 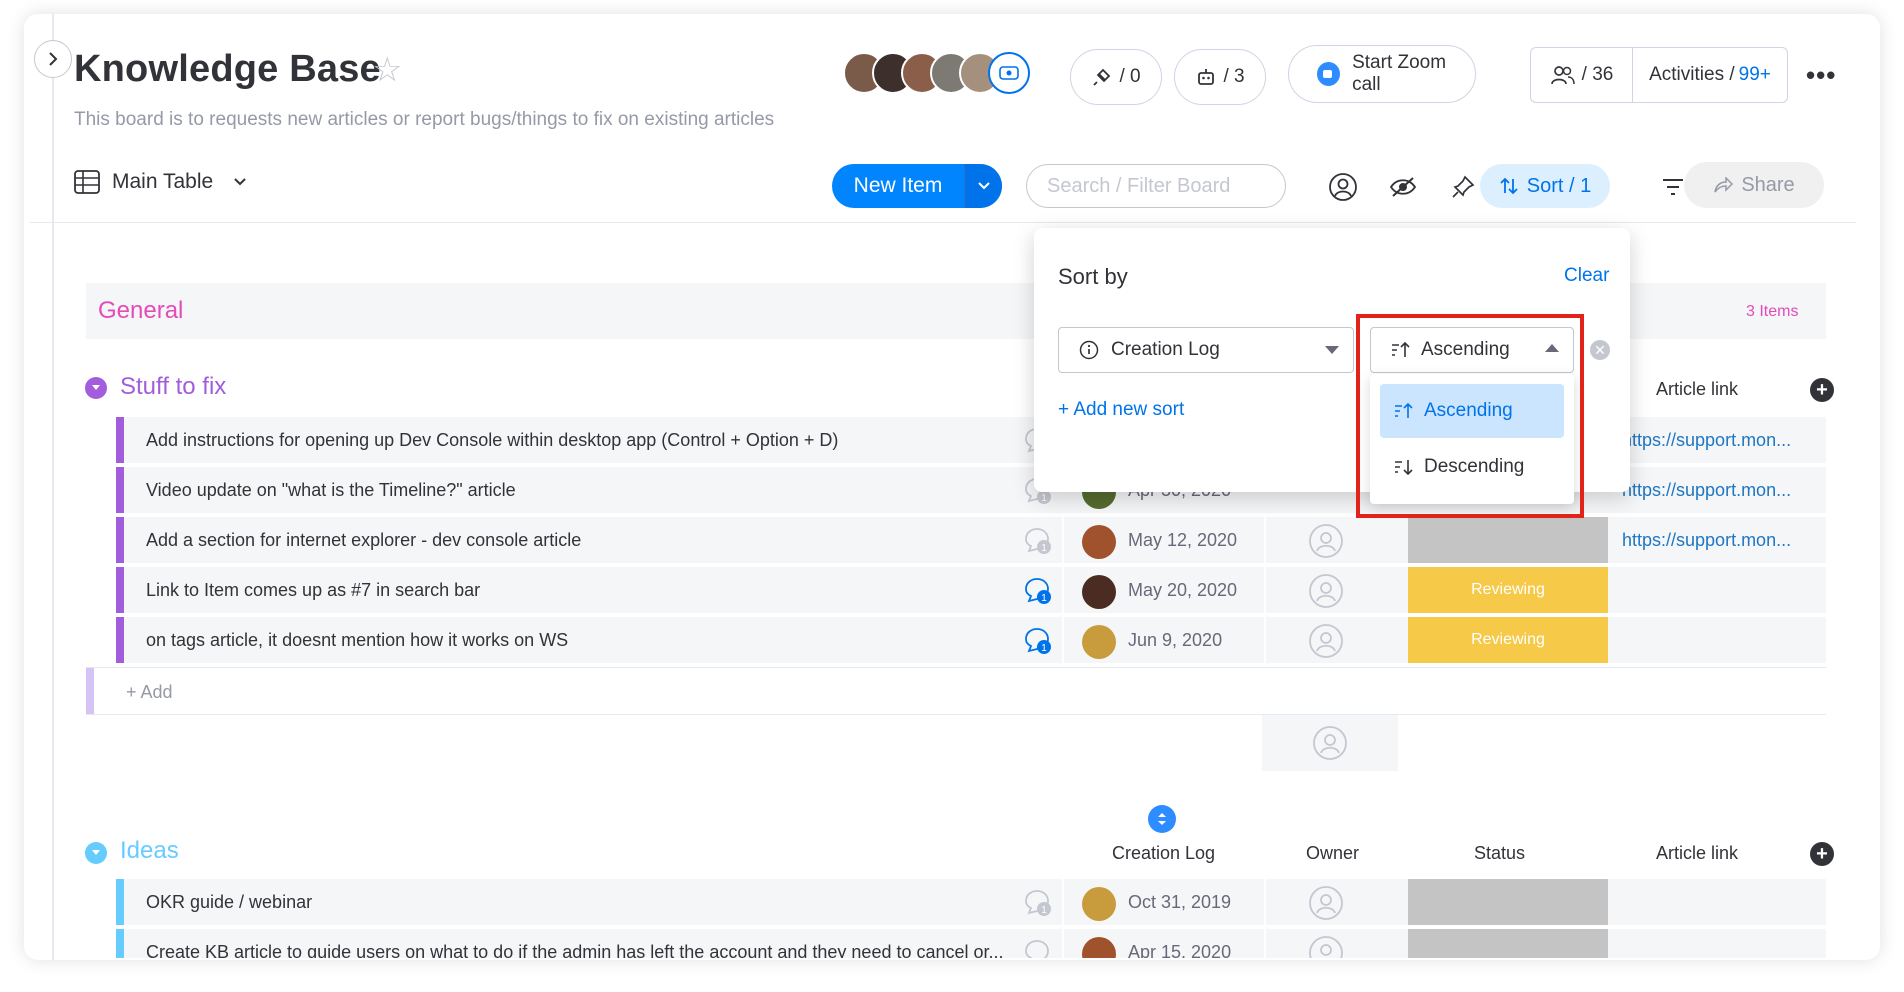 I want to click on add-new-sort-button: + Add new sort, so click(x=1121, y=410).